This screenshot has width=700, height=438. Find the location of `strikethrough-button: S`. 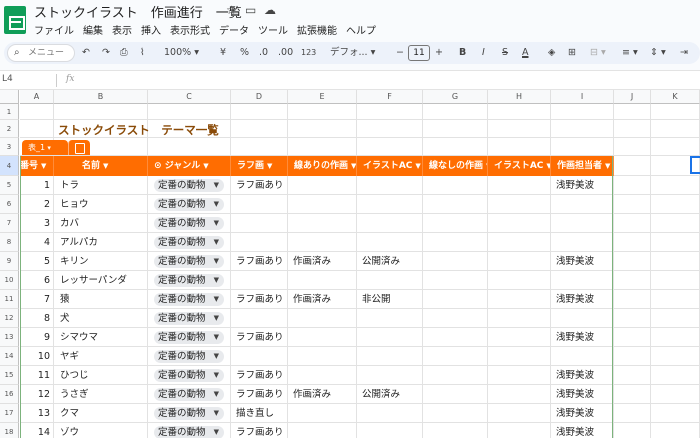

strikethrough-button: S is located at coordinates (505, 53).